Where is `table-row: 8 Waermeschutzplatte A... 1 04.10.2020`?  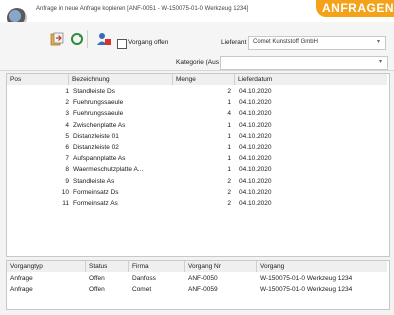 table-row: 8 Waermeschutzplatte A... 1 04.10.2020 is located at coordinates (197, 169).